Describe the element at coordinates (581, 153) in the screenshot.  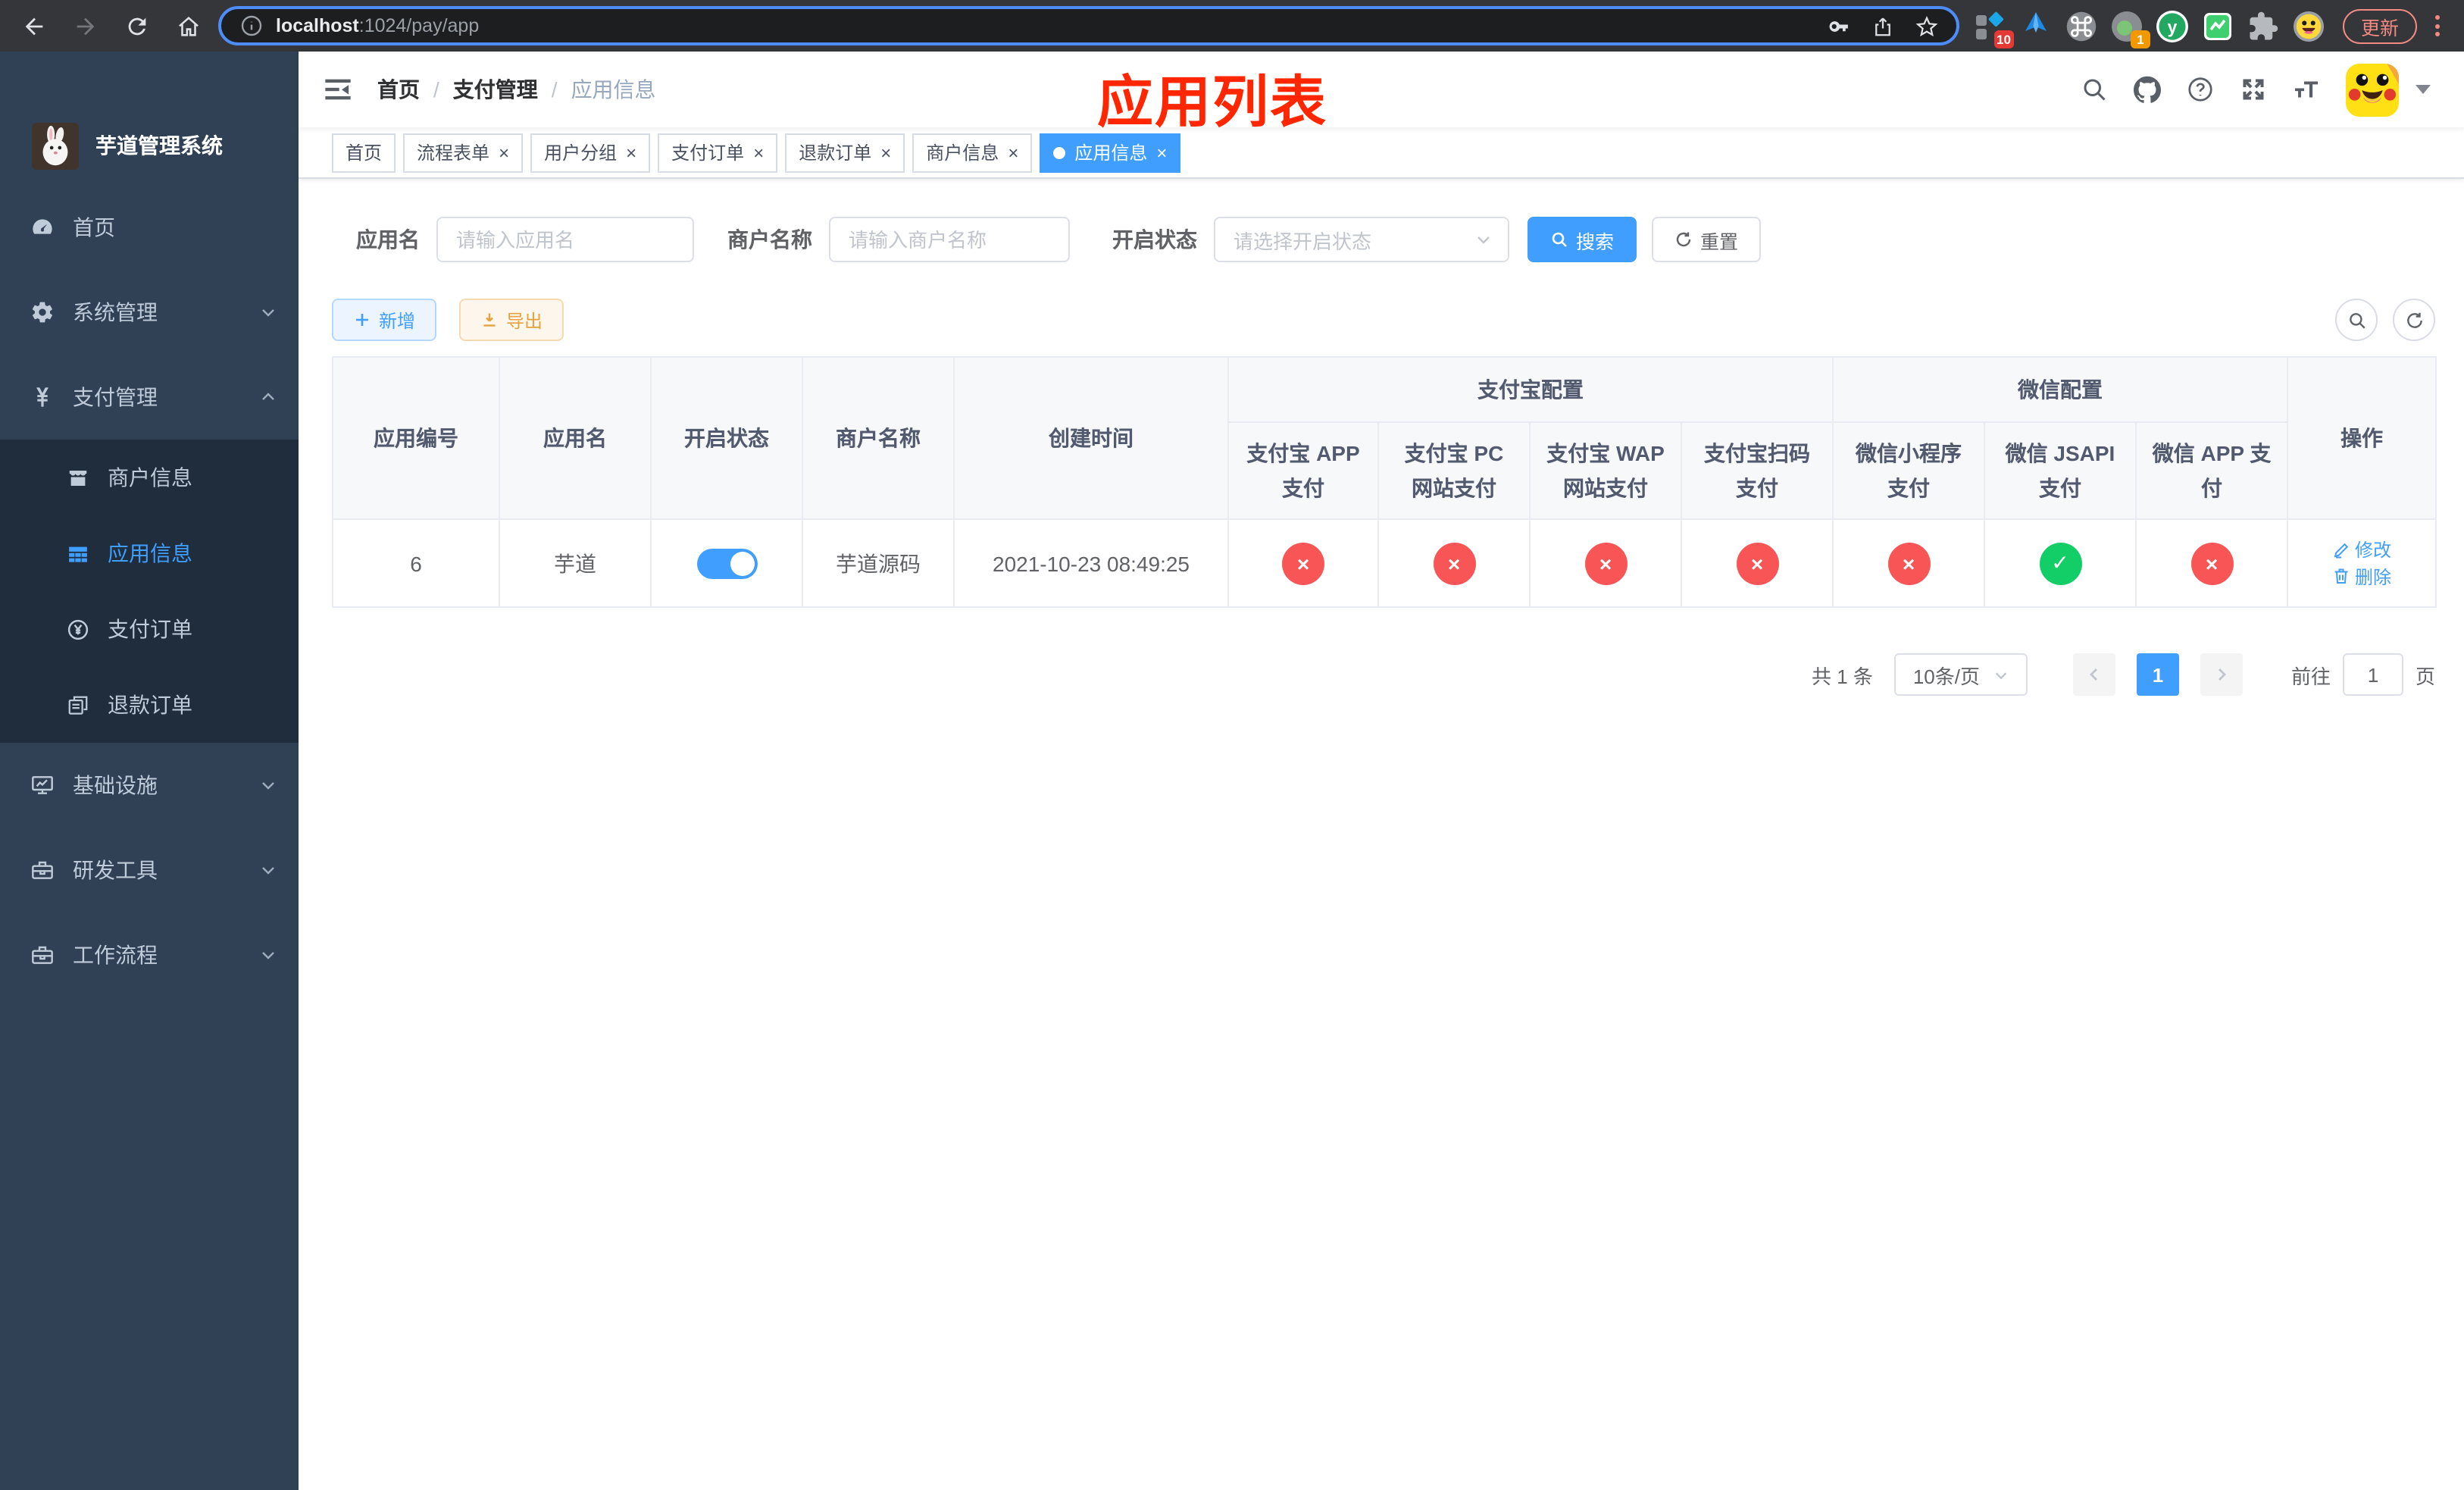
I see `tab-label: 用户分组` at that location.